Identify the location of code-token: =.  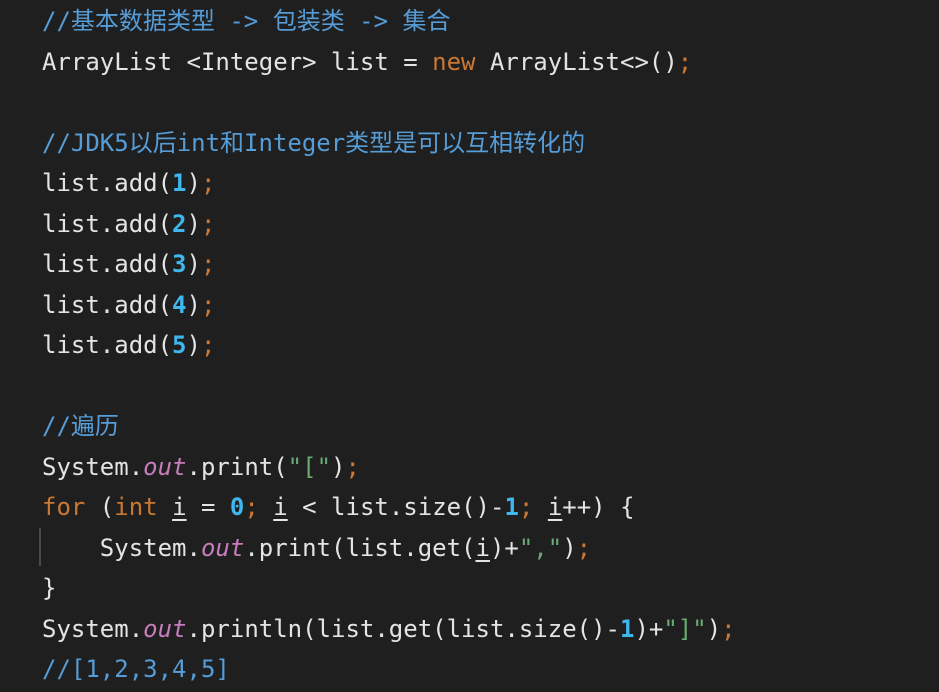
(208, 507).